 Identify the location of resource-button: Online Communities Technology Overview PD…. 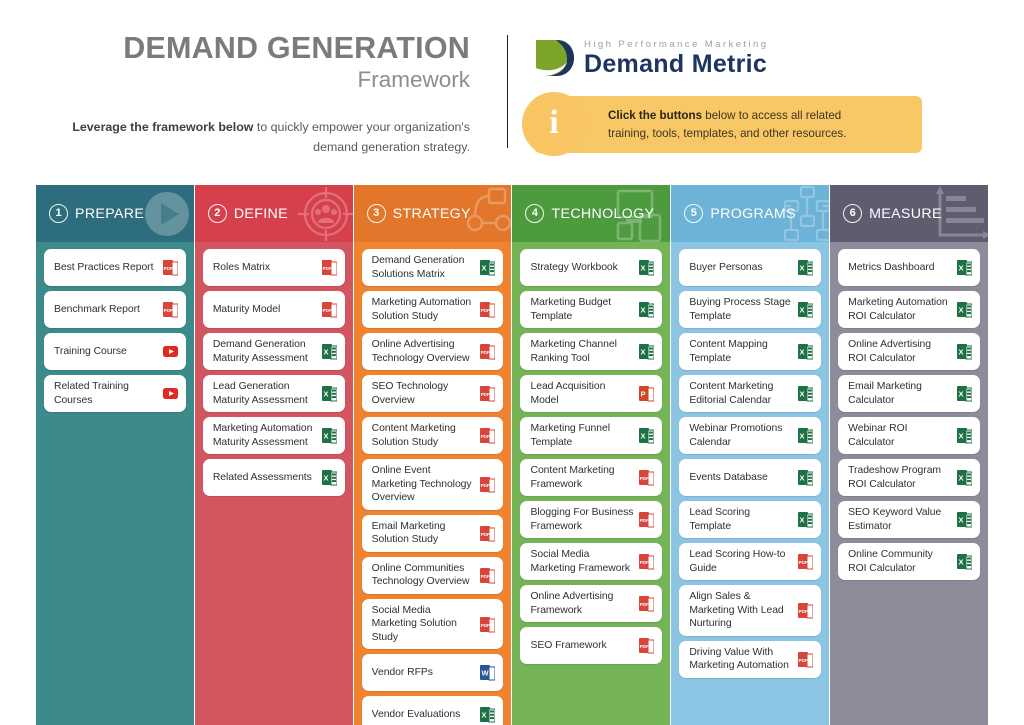
(432, 575).